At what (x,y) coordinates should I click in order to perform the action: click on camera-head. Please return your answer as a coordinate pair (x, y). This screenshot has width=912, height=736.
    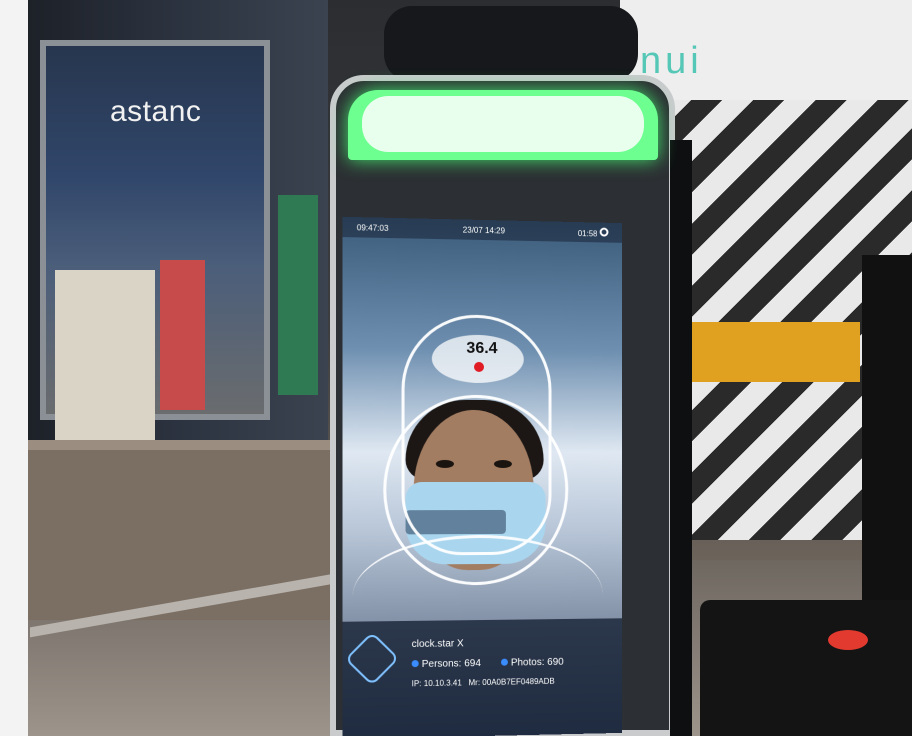
    Looking at the image, I should click on (511, 44).